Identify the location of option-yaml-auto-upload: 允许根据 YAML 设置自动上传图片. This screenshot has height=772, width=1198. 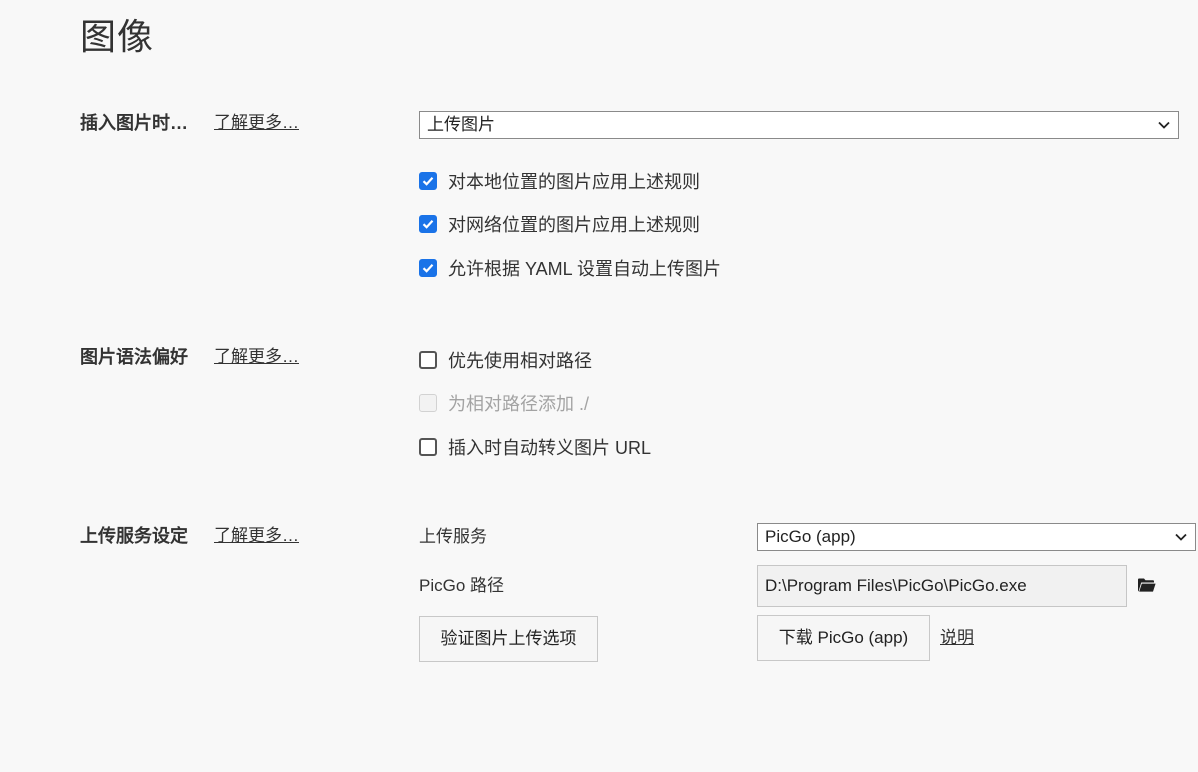
(570, 268).